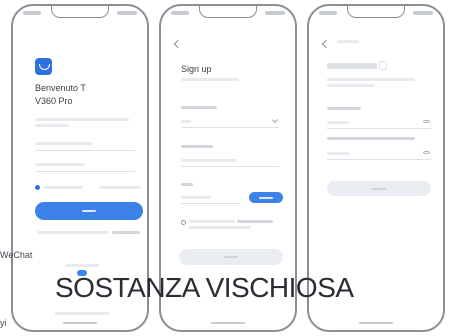 Image resolution: width=460 pixels, height=336 pixels. I want to click on email-underline, so click(230, 166).